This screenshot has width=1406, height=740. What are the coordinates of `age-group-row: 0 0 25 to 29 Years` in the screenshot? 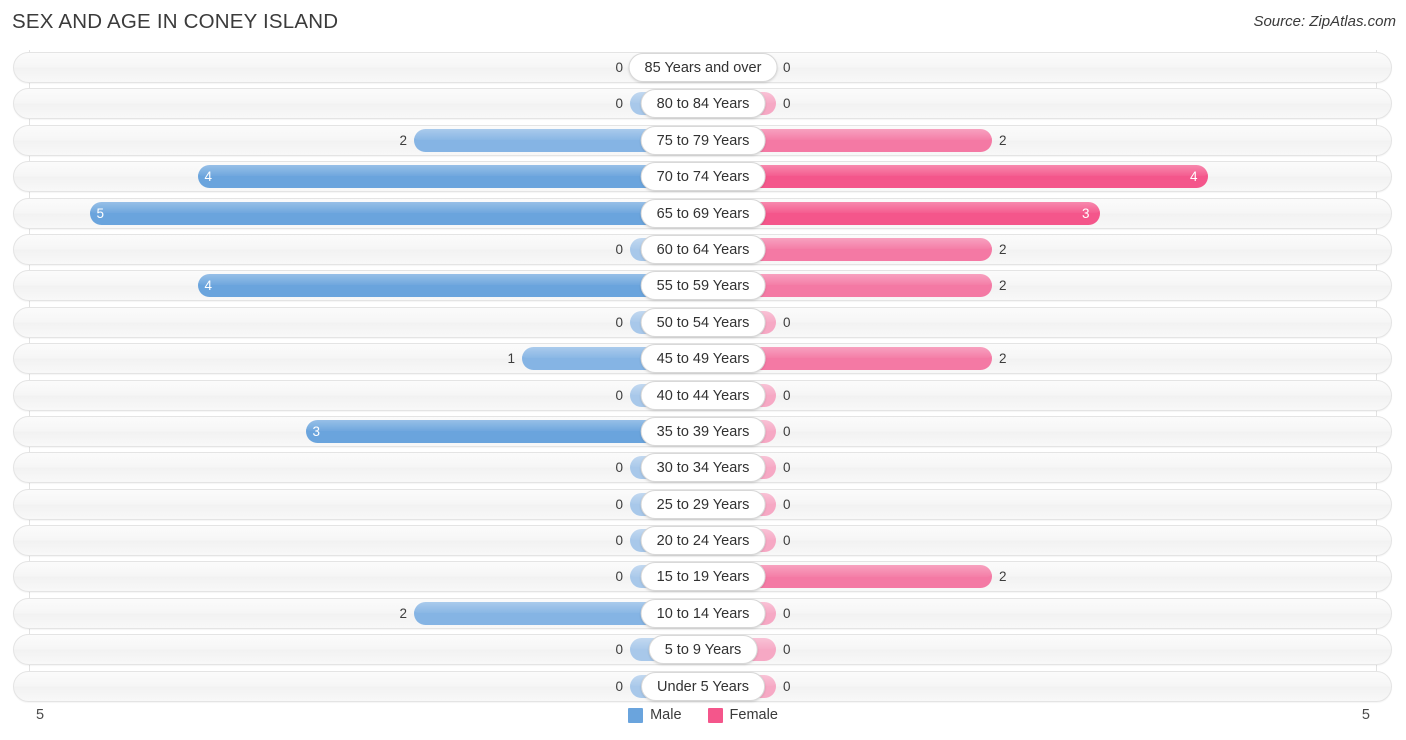 It's located at (703, 505).